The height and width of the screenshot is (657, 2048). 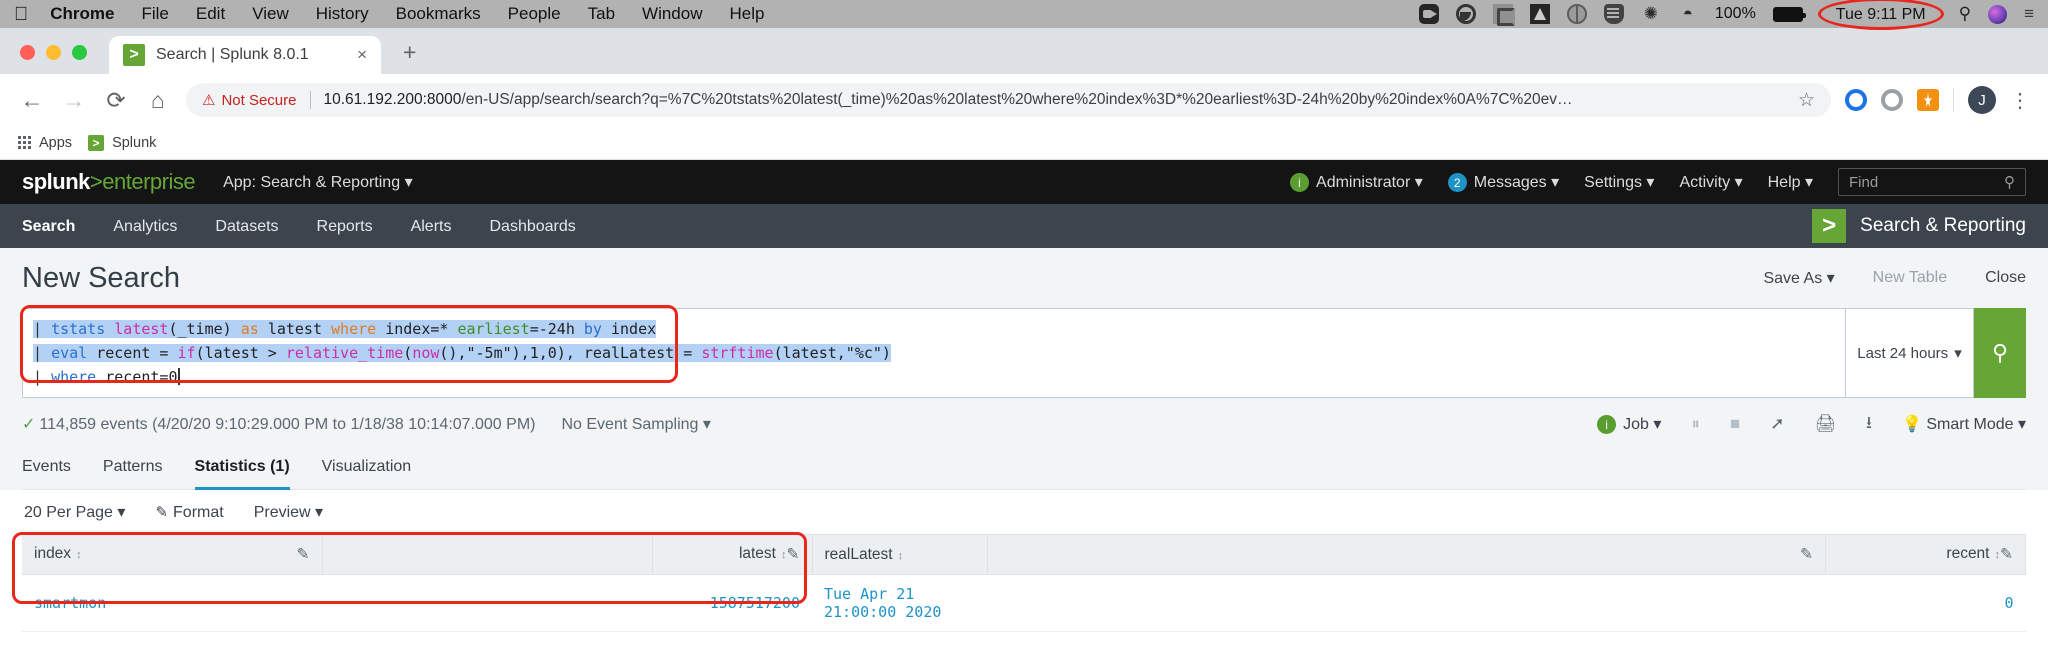 I want to click on bookmark-star-icon: ☆, so click(x=1806, y=100).